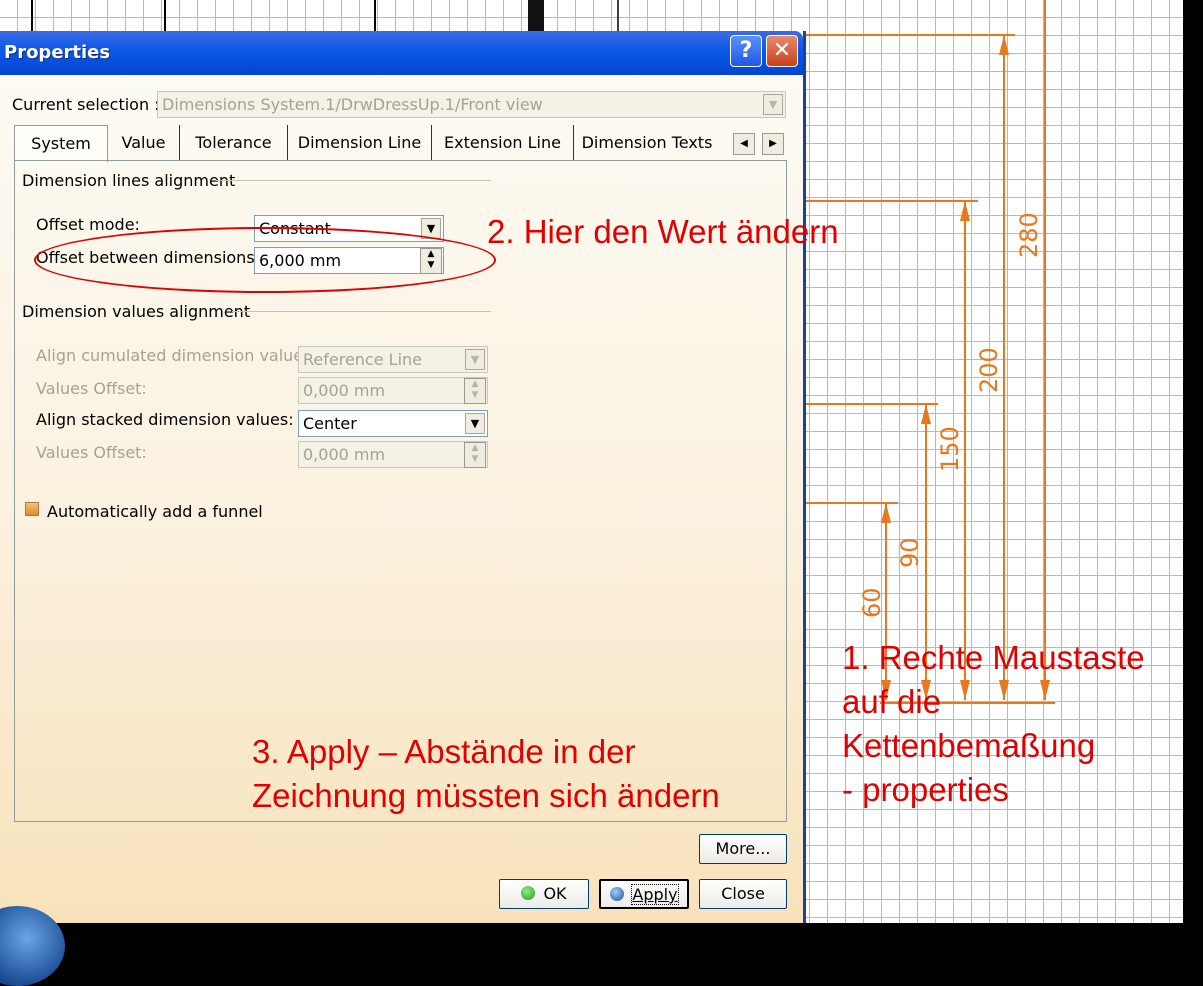 The height and width of the screenshot is (986, 1203). I want to click on ok-green-icon, so click(528, 892).